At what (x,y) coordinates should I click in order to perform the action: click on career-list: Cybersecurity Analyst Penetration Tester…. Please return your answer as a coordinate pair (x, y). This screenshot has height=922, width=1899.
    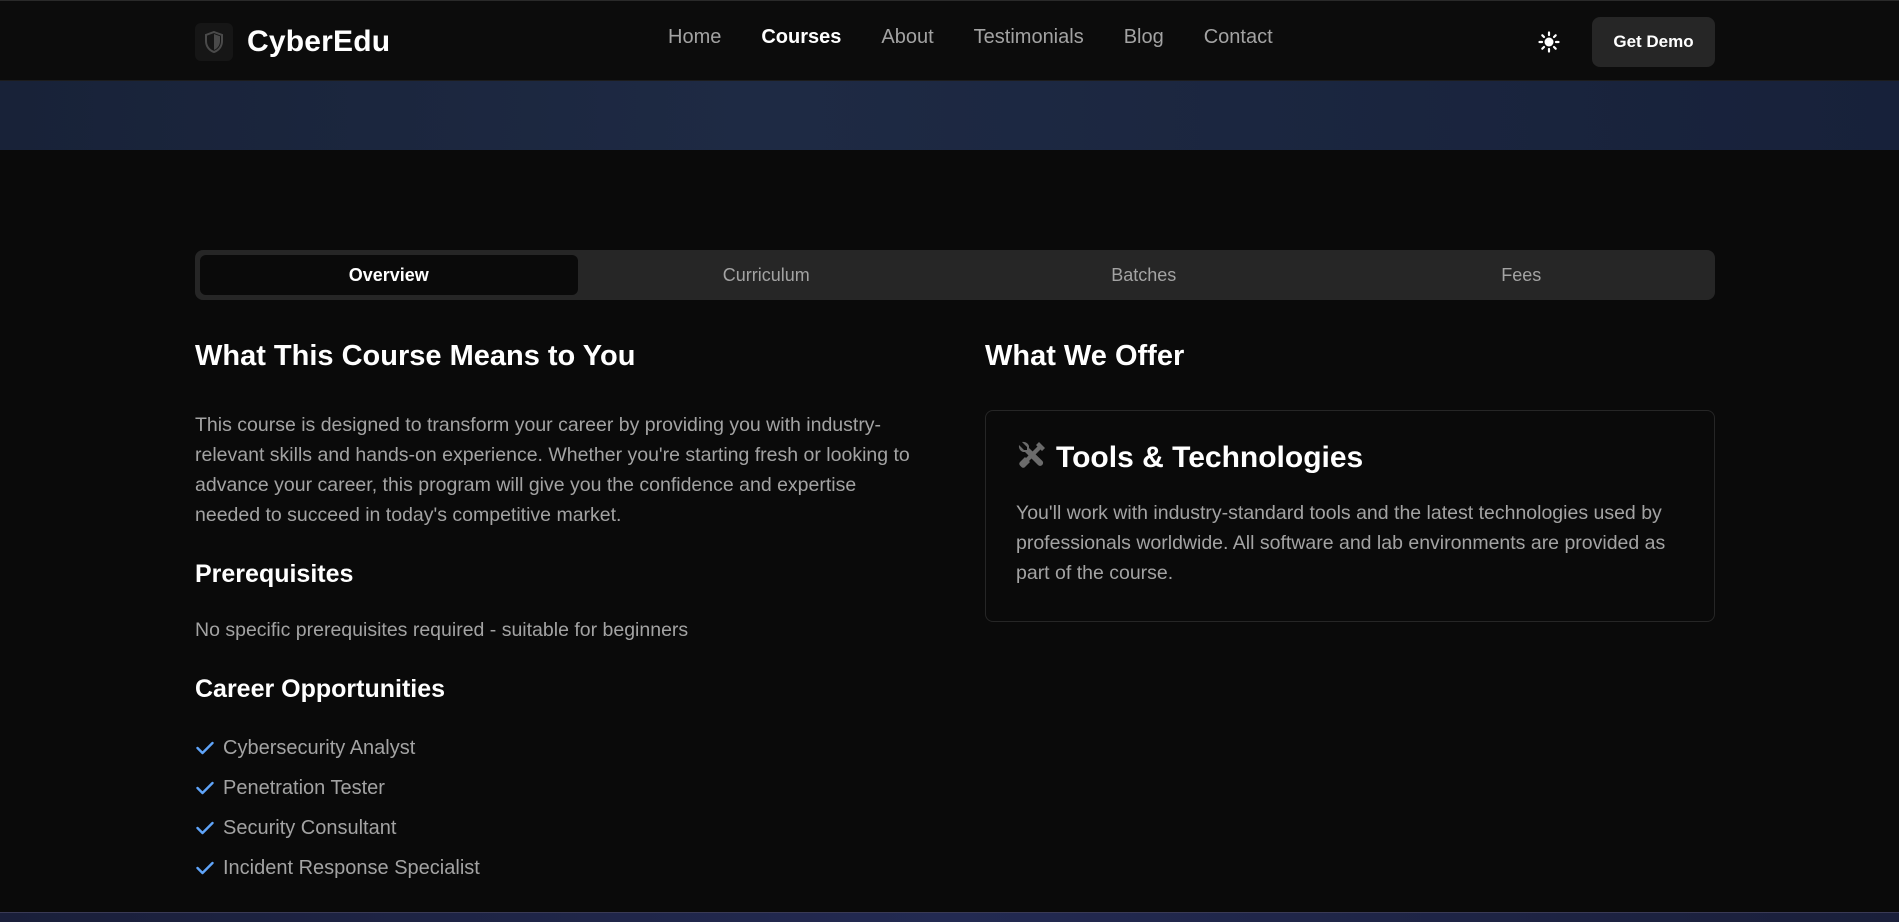
    Looking at the image, I should click on (337, 808).